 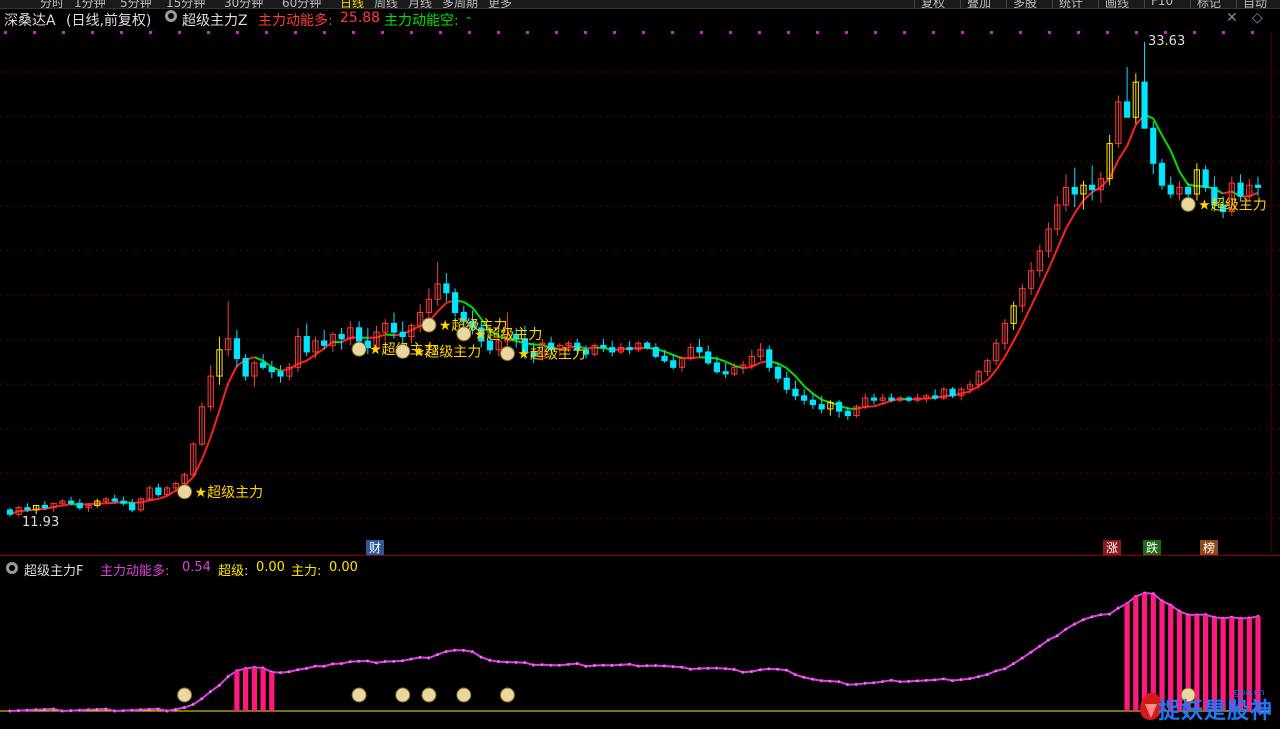 I want to click on sub-f2-label: 超级:, so click(x=233, y=571).